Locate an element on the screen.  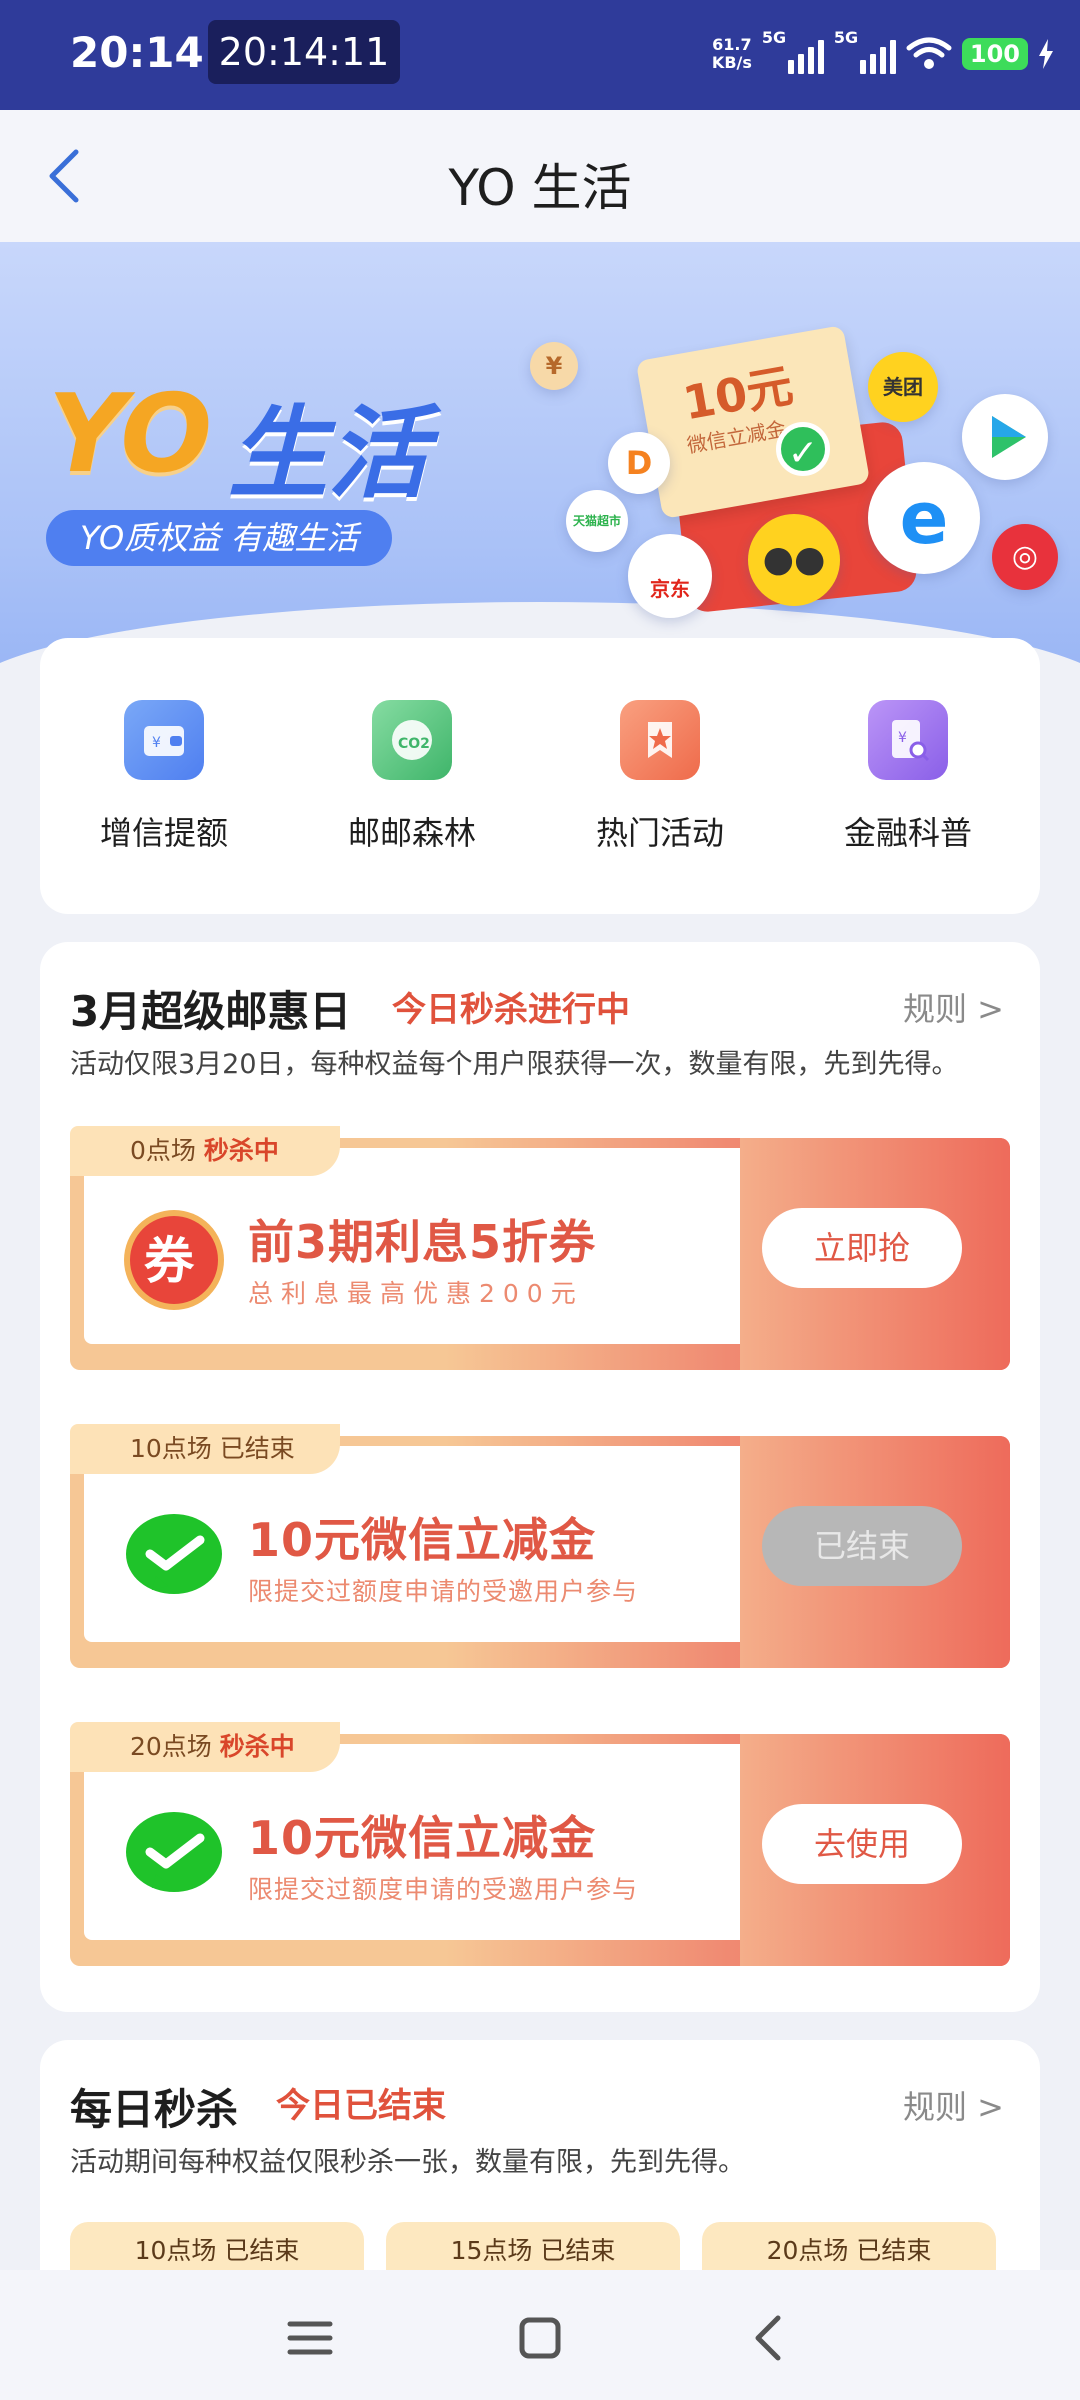
signal-sim2-icon: 5G is located at coordinates (865, 51).